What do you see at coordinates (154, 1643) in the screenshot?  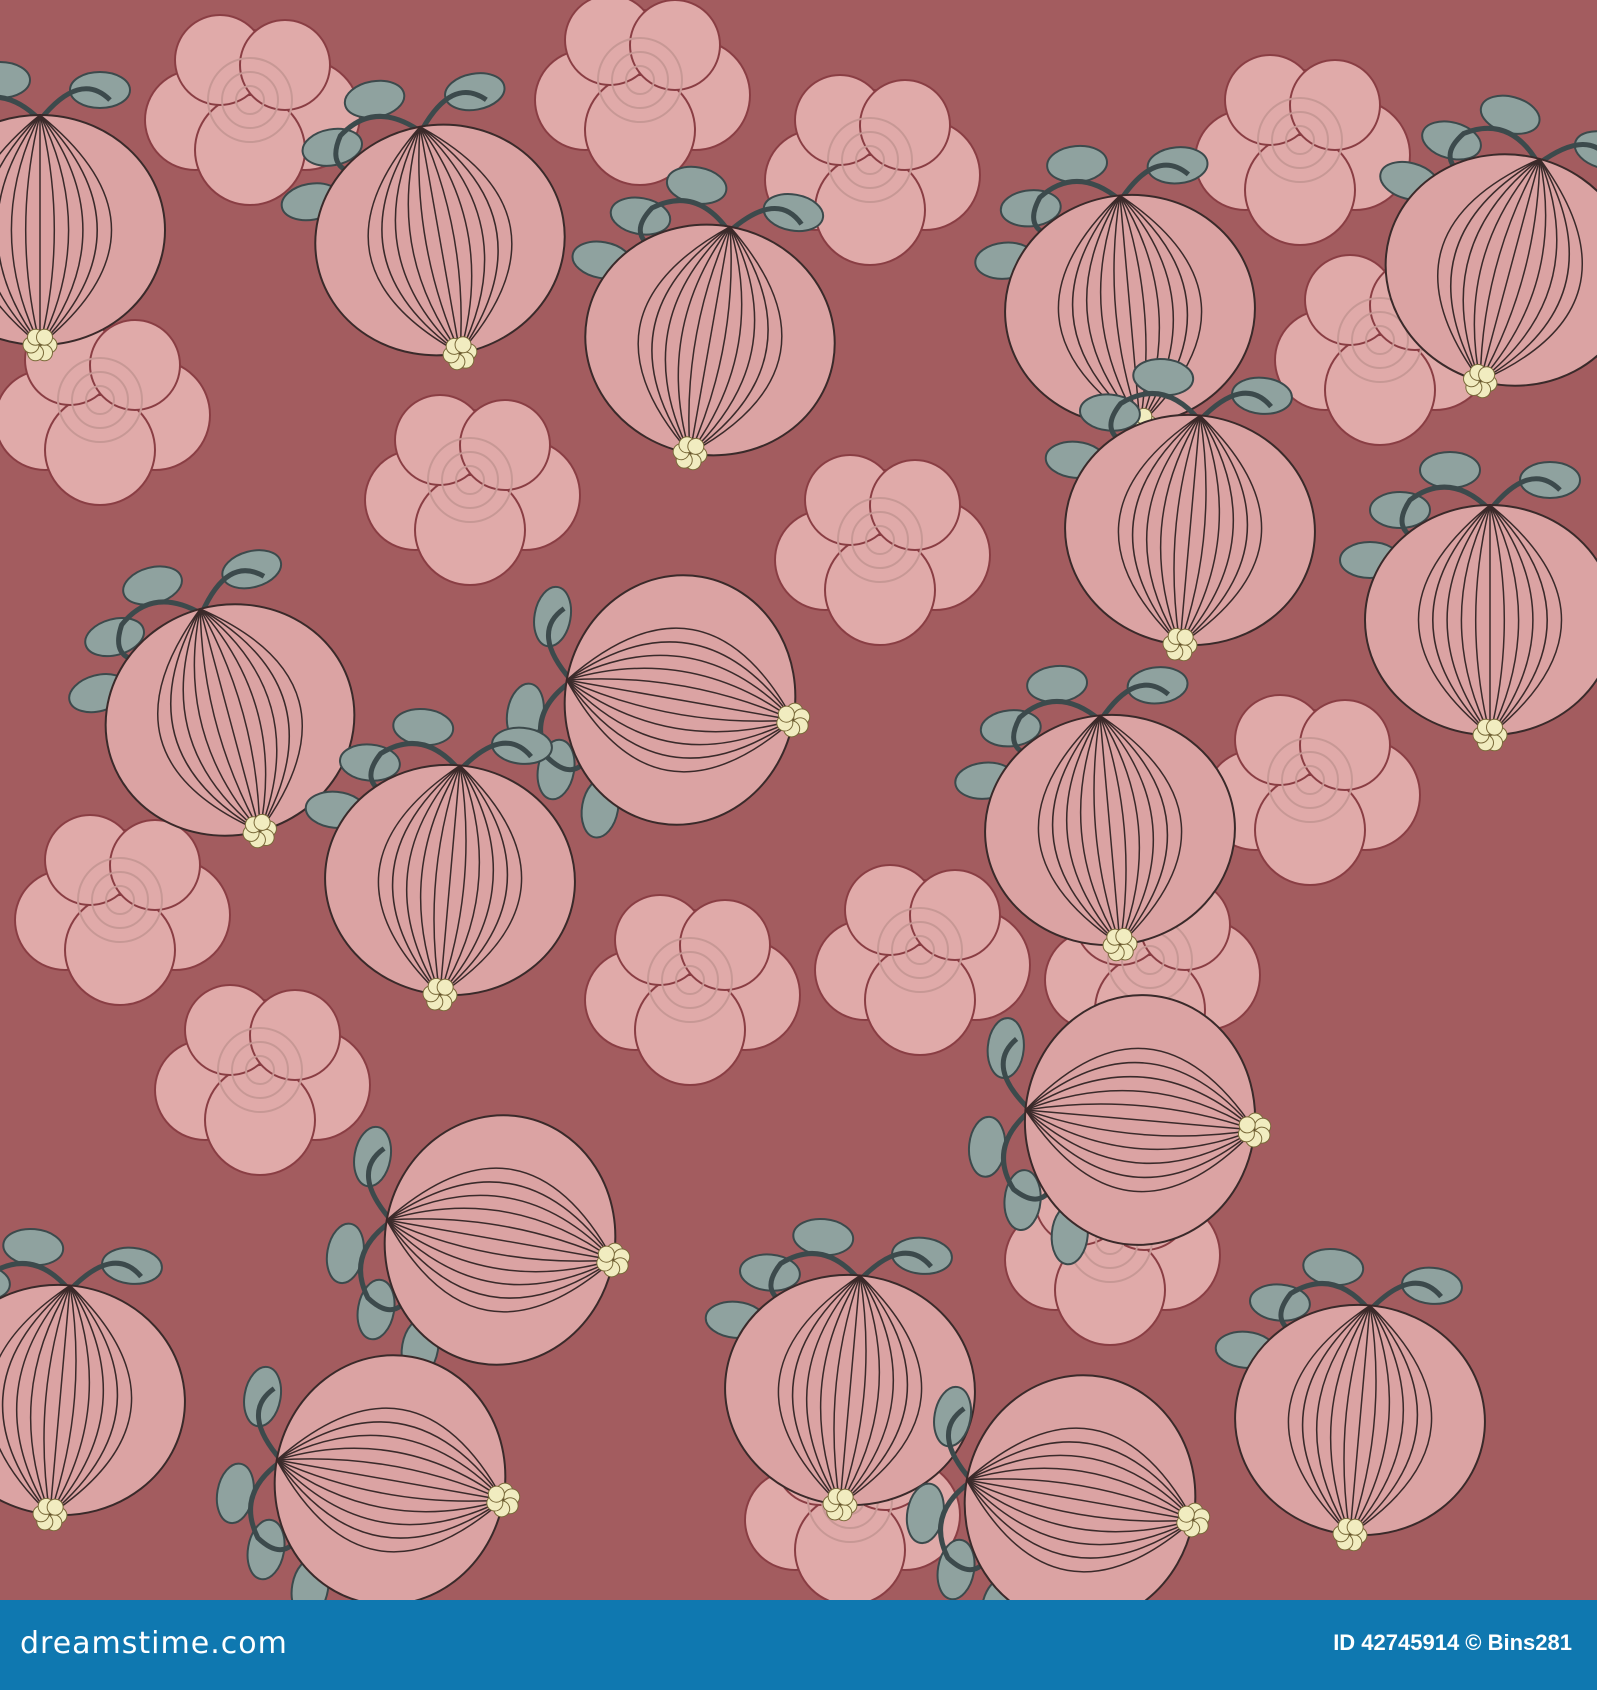 I see `dreamstime-logo: dreamstime.com` at bounding box center [154, 1643].